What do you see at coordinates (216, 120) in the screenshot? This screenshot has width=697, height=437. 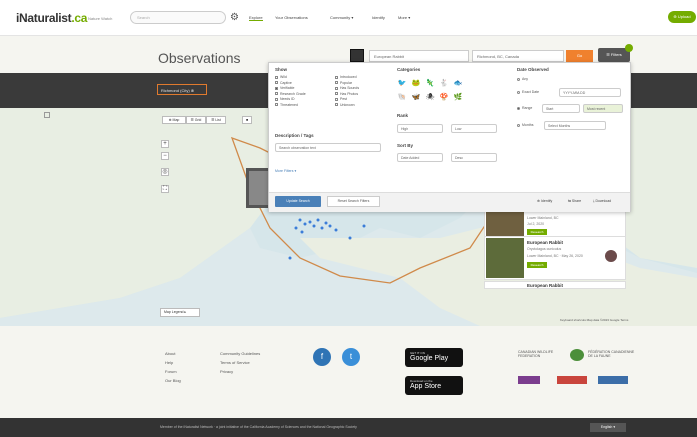 I see `tab-list: ☰ List` at bounding box center [216, 120].